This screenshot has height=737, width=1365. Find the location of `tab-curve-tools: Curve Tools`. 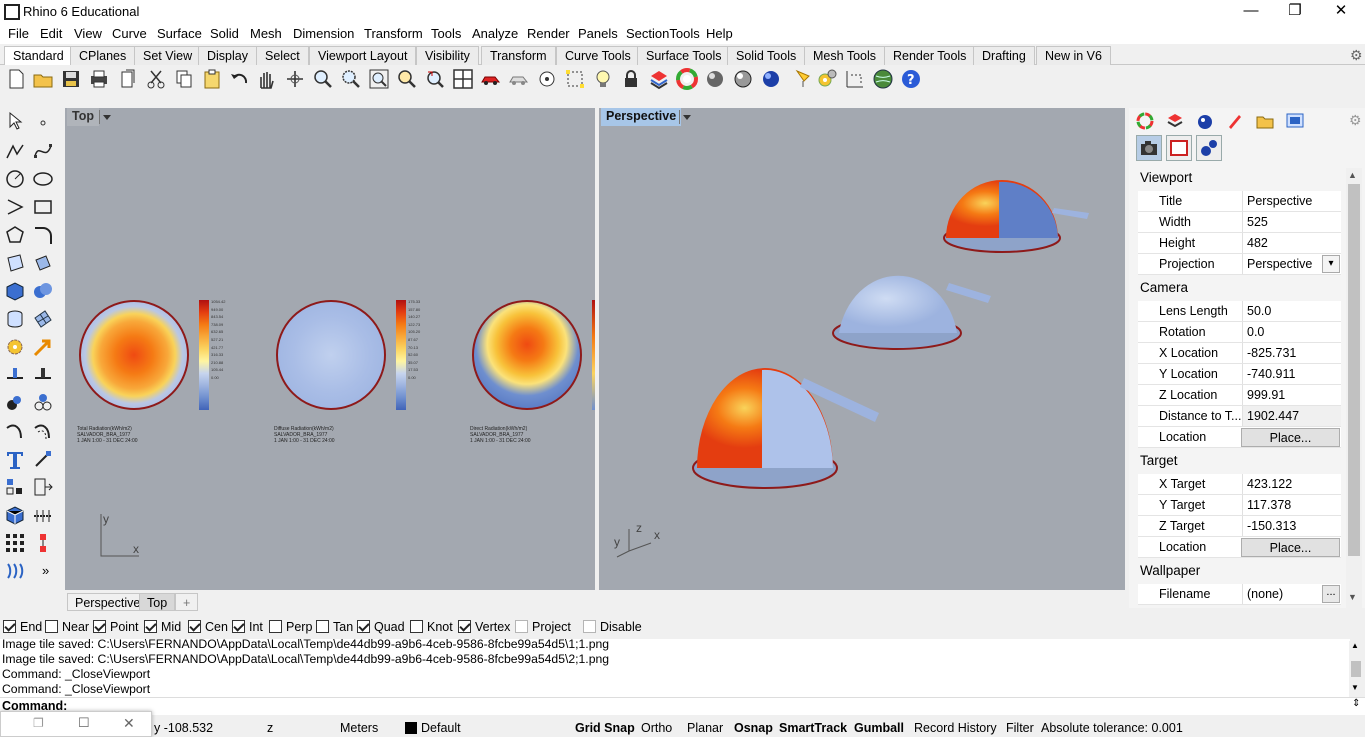

tab-curve-tools: Curve Tools is located at coordinates (598, 55).